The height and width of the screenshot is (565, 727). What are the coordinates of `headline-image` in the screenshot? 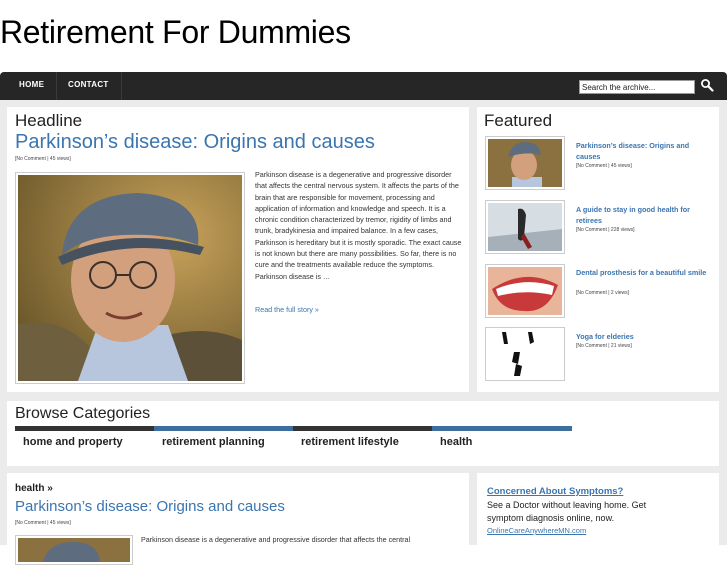 It's located at (130, 278).